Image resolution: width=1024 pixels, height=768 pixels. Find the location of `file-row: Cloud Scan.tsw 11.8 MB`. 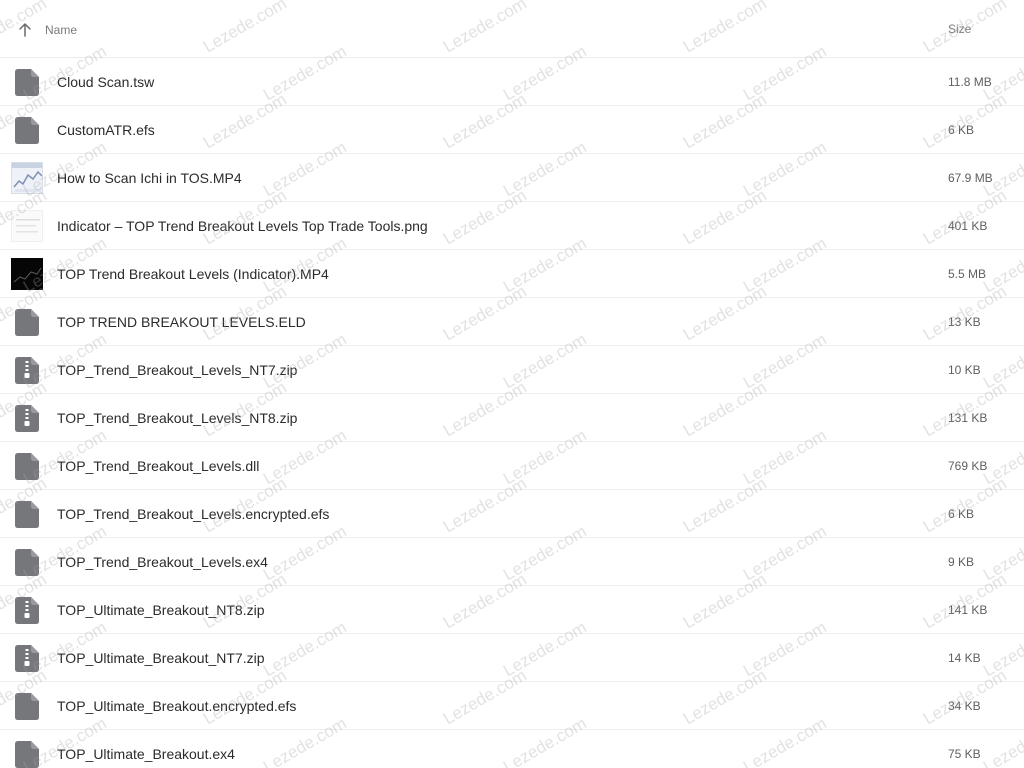

file-row: Cloud Scan.tsw 11.8 MB is located at coordinates (512, 82).